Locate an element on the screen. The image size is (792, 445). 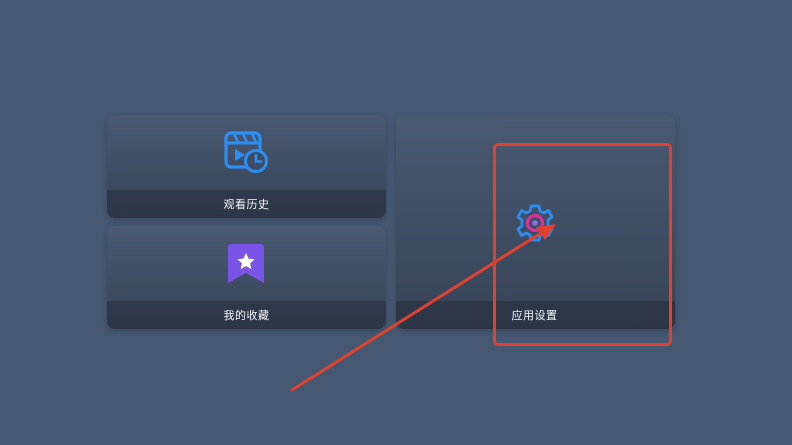
tile-my-favorites: 我的收藏 is located at coordinates (246, 277).